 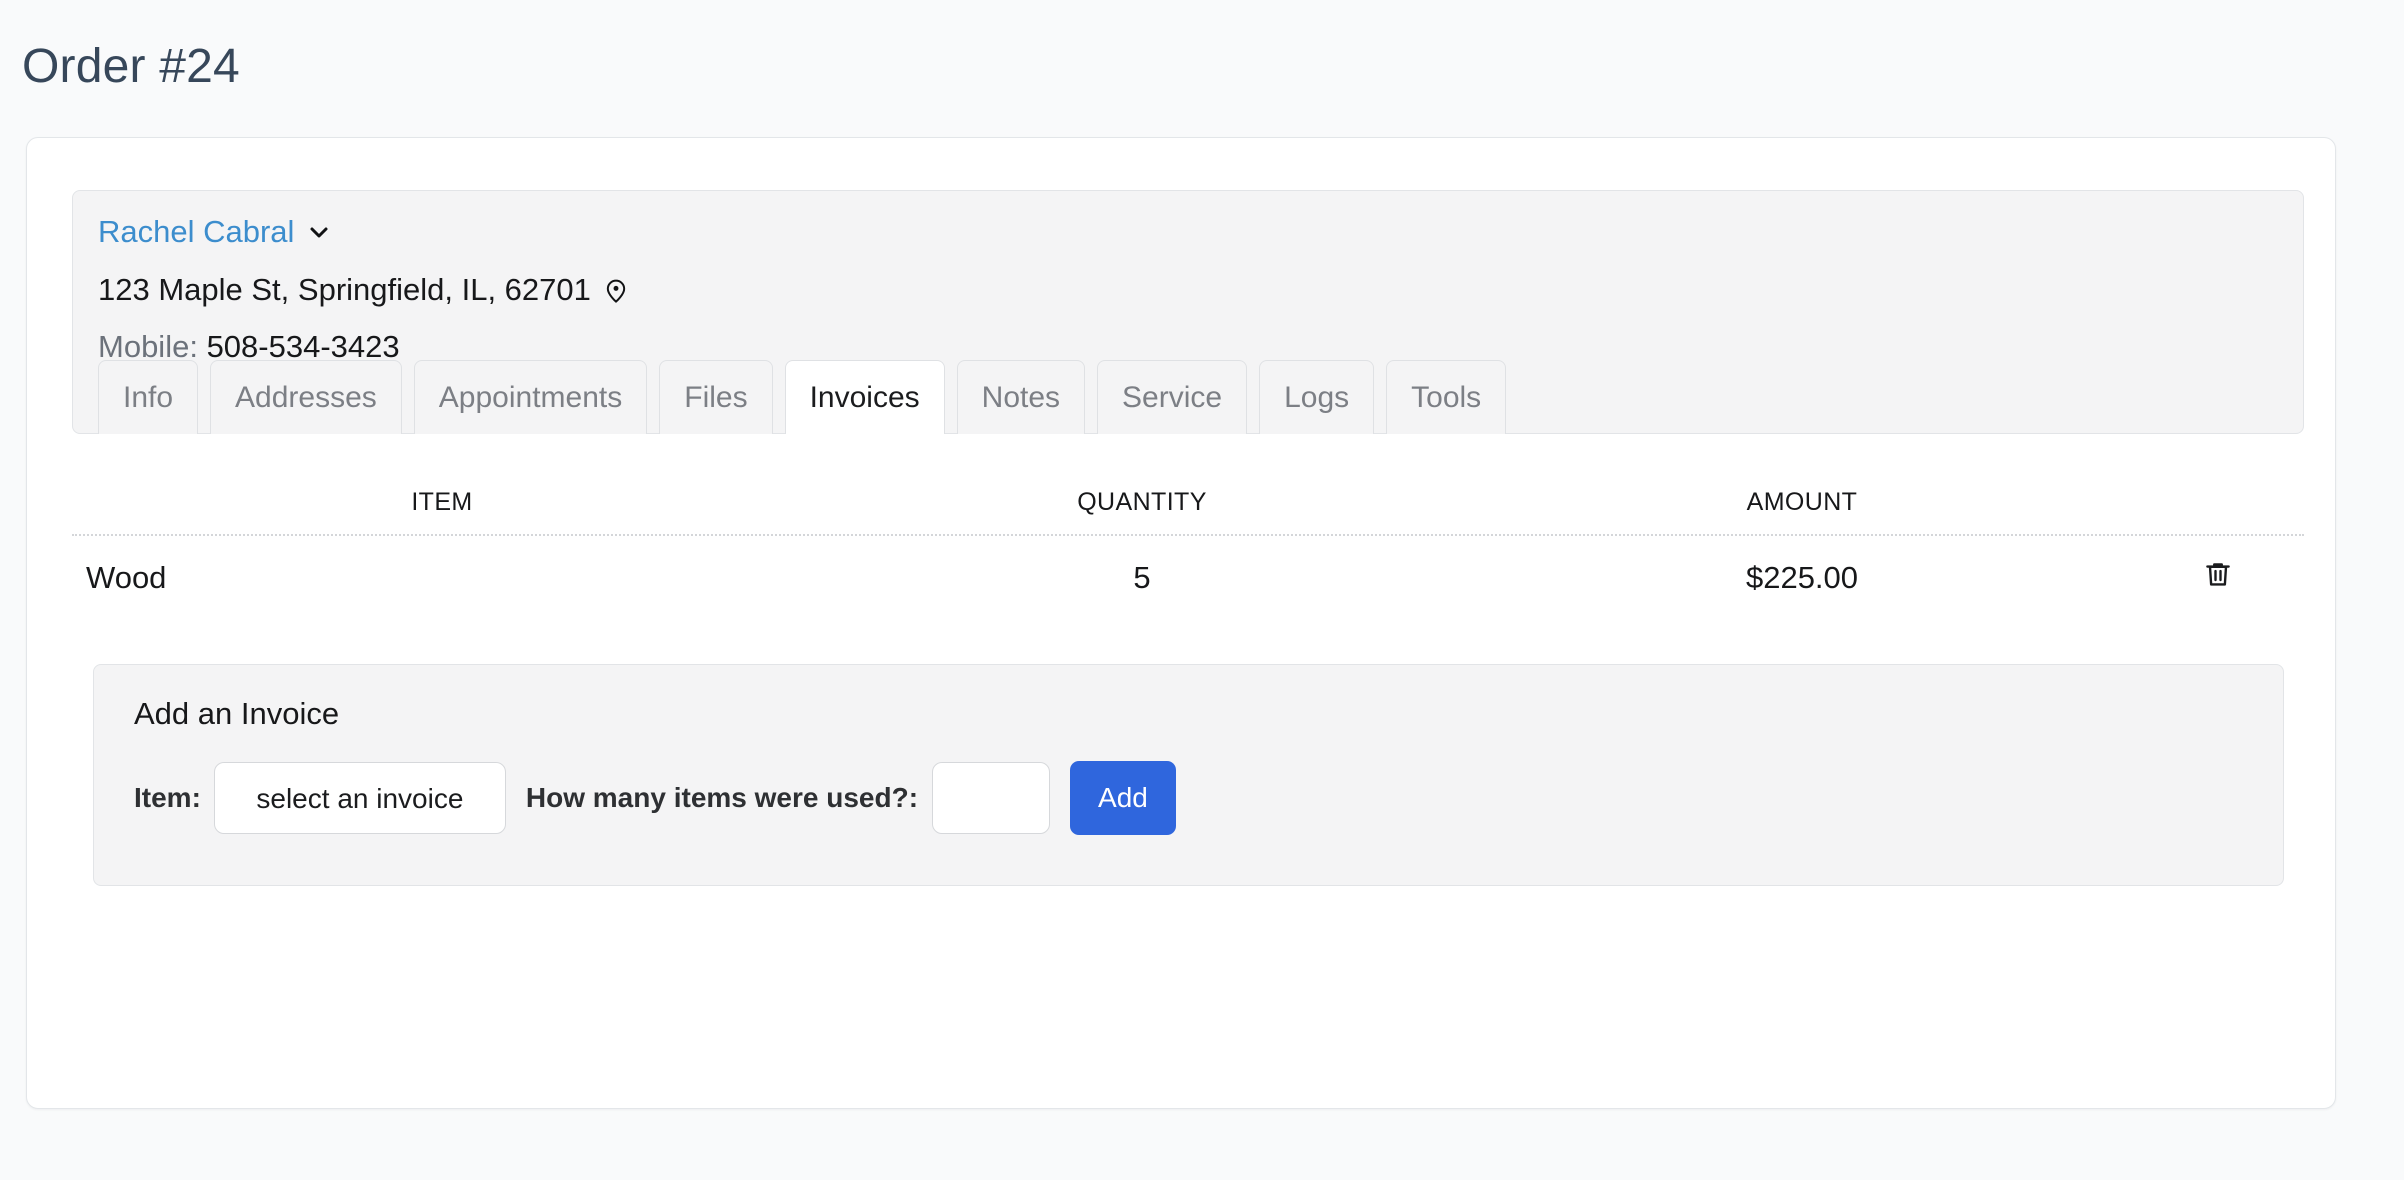 What do you see at coordinates (359, 798) in the screenshot?
I see `invoice-select: select an invoice` at bounding box center [359, 798].